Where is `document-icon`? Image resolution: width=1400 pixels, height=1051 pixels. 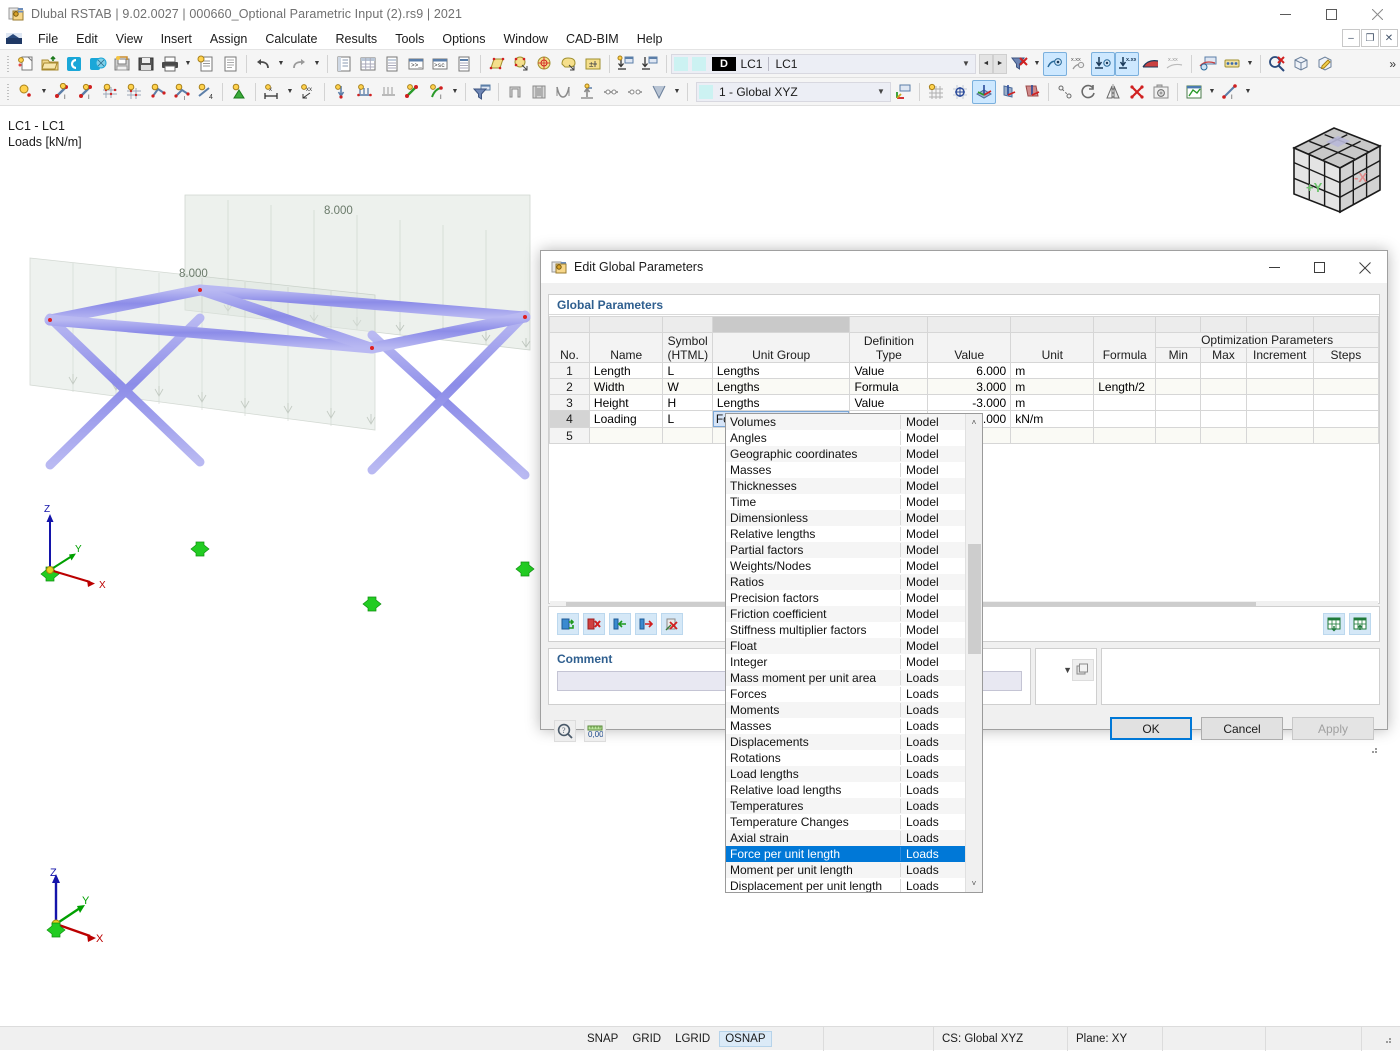
document-icon is located at coordinates (230, 64).